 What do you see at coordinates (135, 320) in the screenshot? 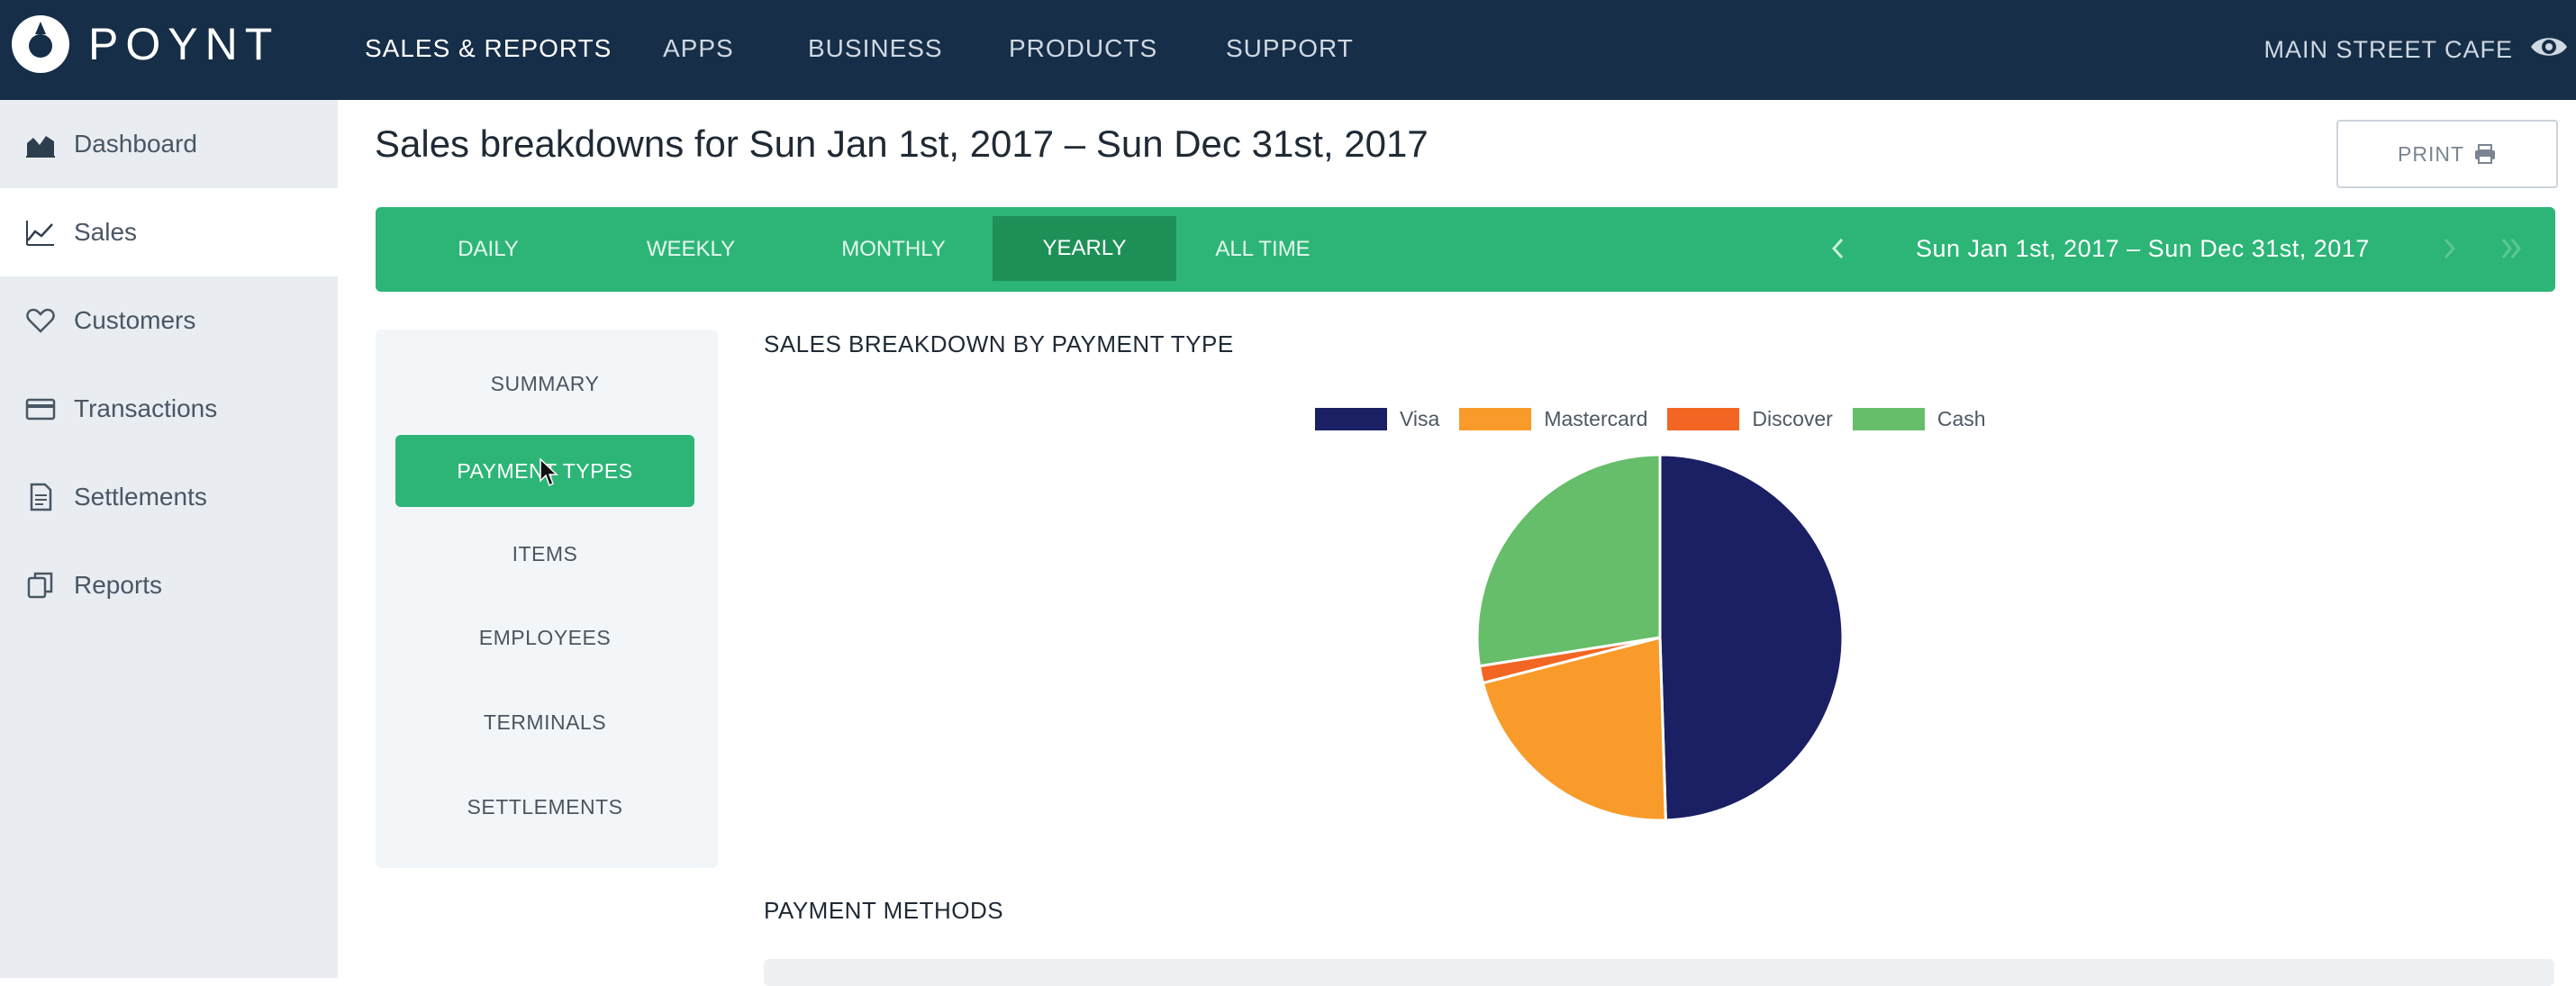
I see `sidebar-item-label: Customers` at bounding box center [135, 320].